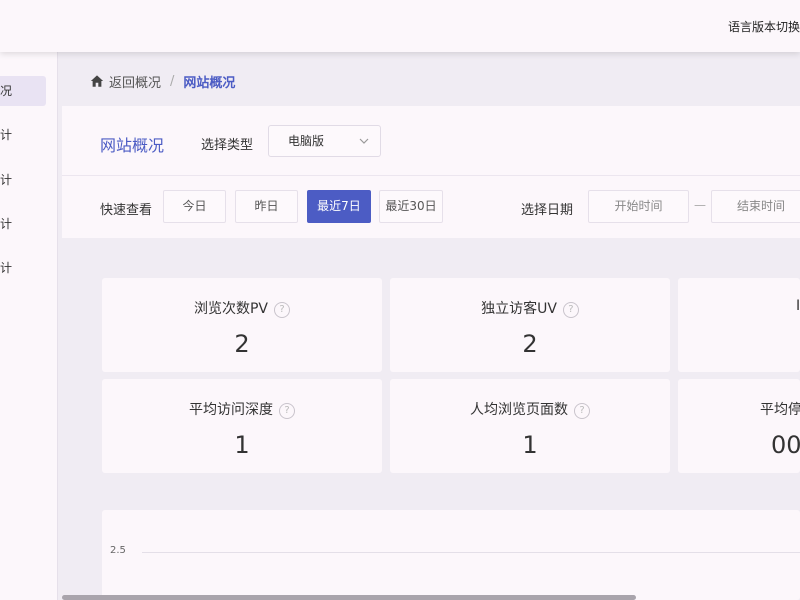 Image resolution: width=800 pixels, height=600 pixels. I want to click on stat-label: 平均停, so click(780, 410).